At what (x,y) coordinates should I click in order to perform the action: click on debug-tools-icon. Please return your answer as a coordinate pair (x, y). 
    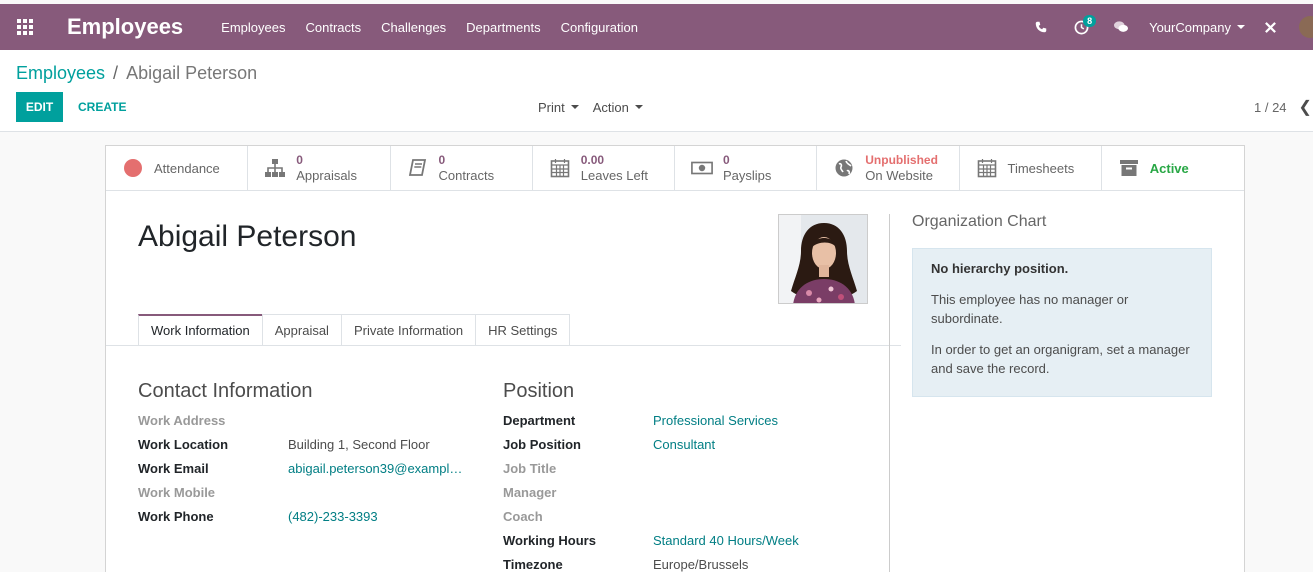
    Looking at the image, I should click on (1270, 27).